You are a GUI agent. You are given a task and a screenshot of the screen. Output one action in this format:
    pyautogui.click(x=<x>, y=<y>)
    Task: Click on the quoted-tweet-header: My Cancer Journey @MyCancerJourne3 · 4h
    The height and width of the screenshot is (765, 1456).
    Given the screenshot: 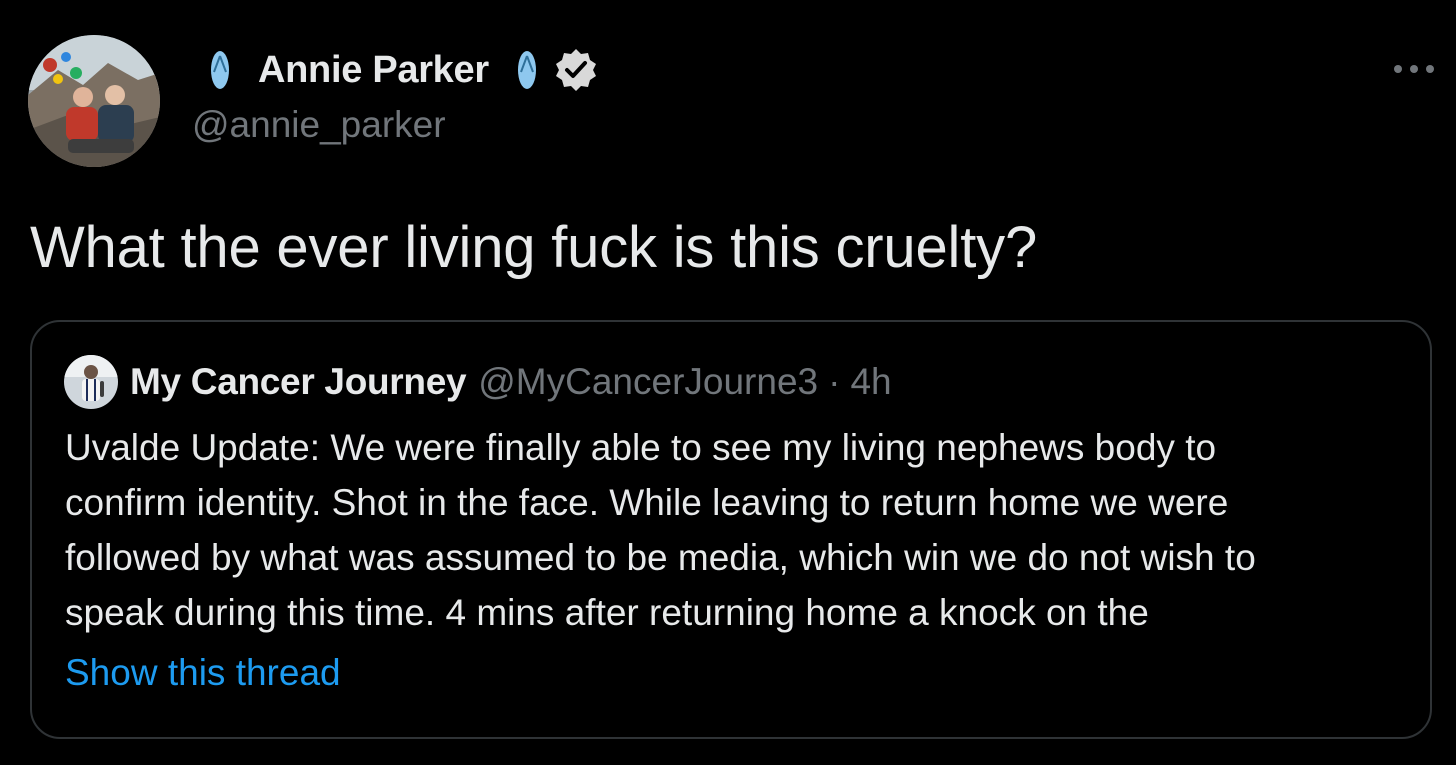 What is the action you would take?
    pyautogui.click(x=478, y=382)
    